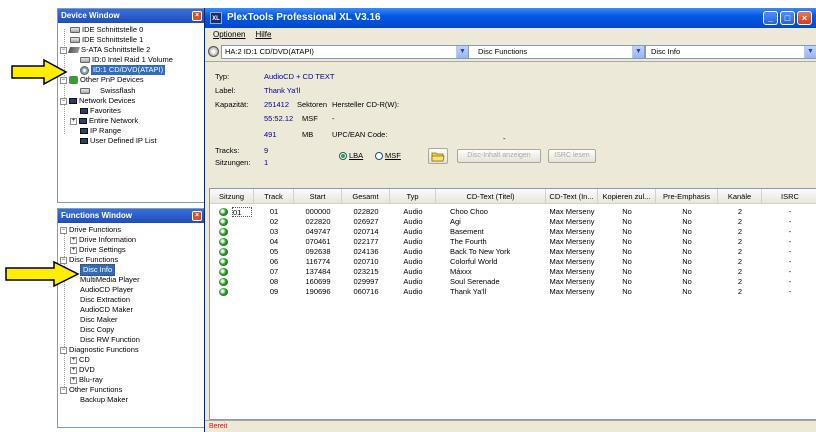 Image resolution: width=816 pixels, height=432 pixels. What do you see at coordinates (232, 196) in the screenshot?
I see `col-header-session: Sitzung` at bounding box center [232, 196].